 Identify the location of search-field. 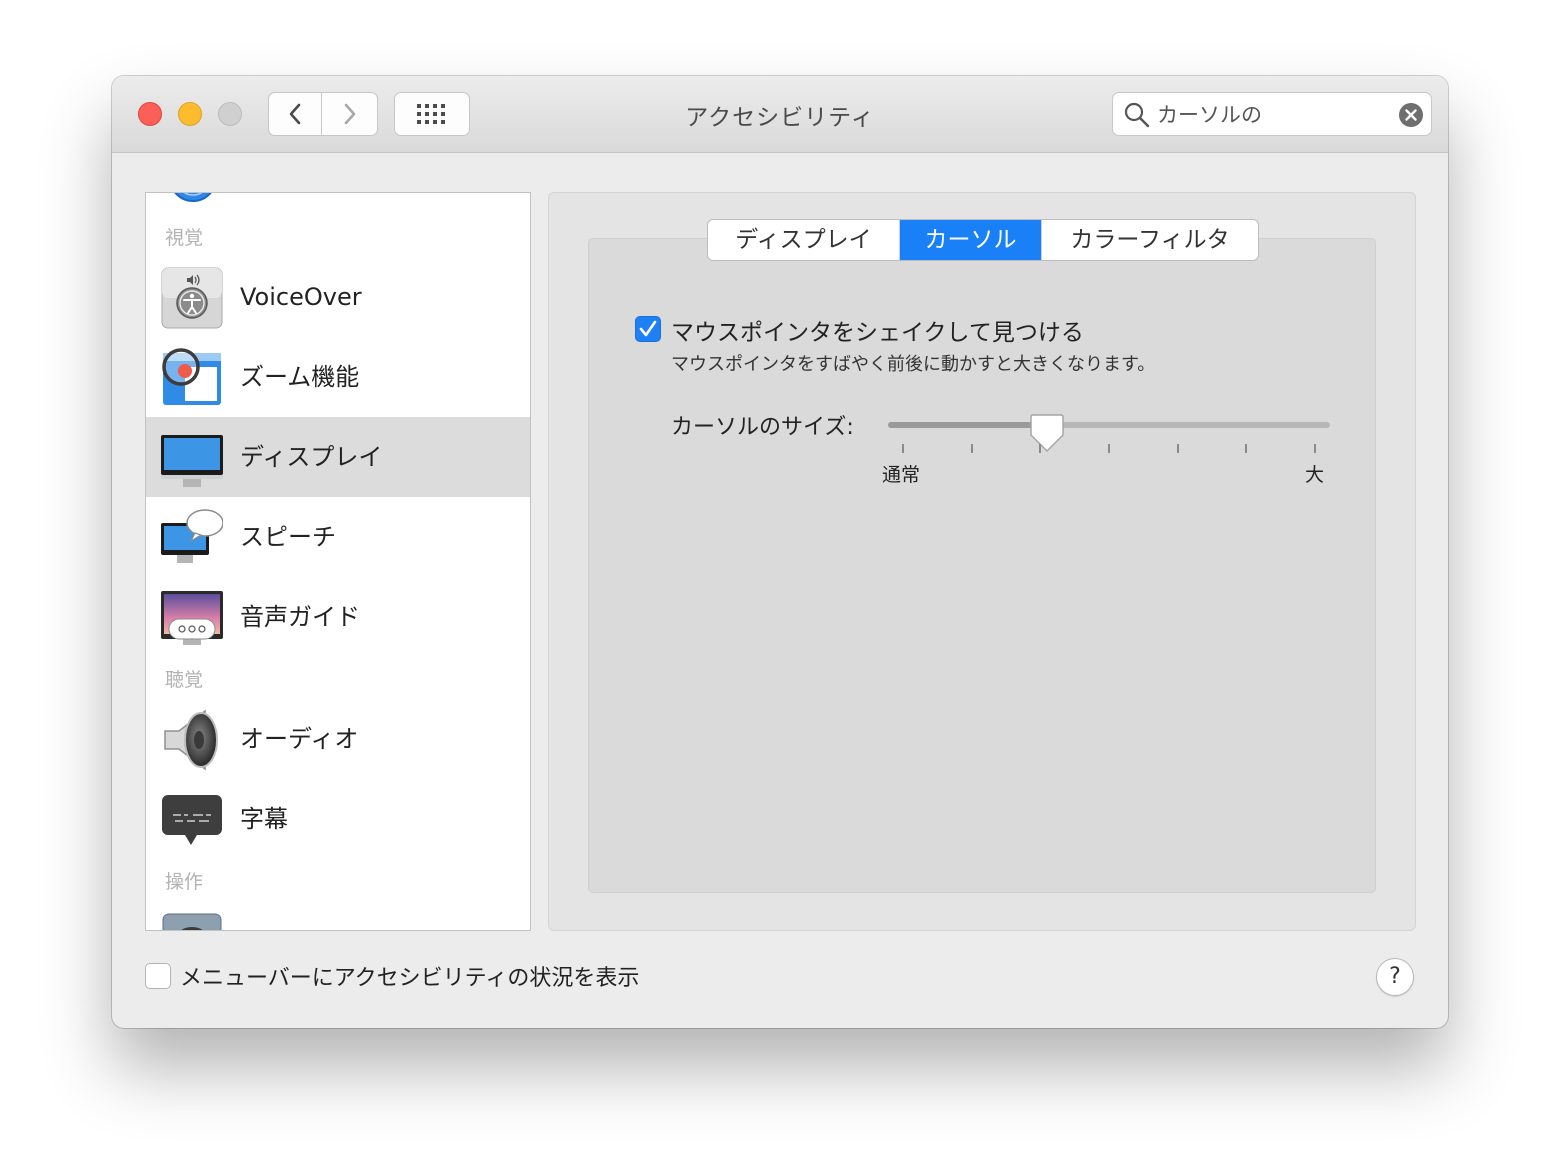
(1272, 114).